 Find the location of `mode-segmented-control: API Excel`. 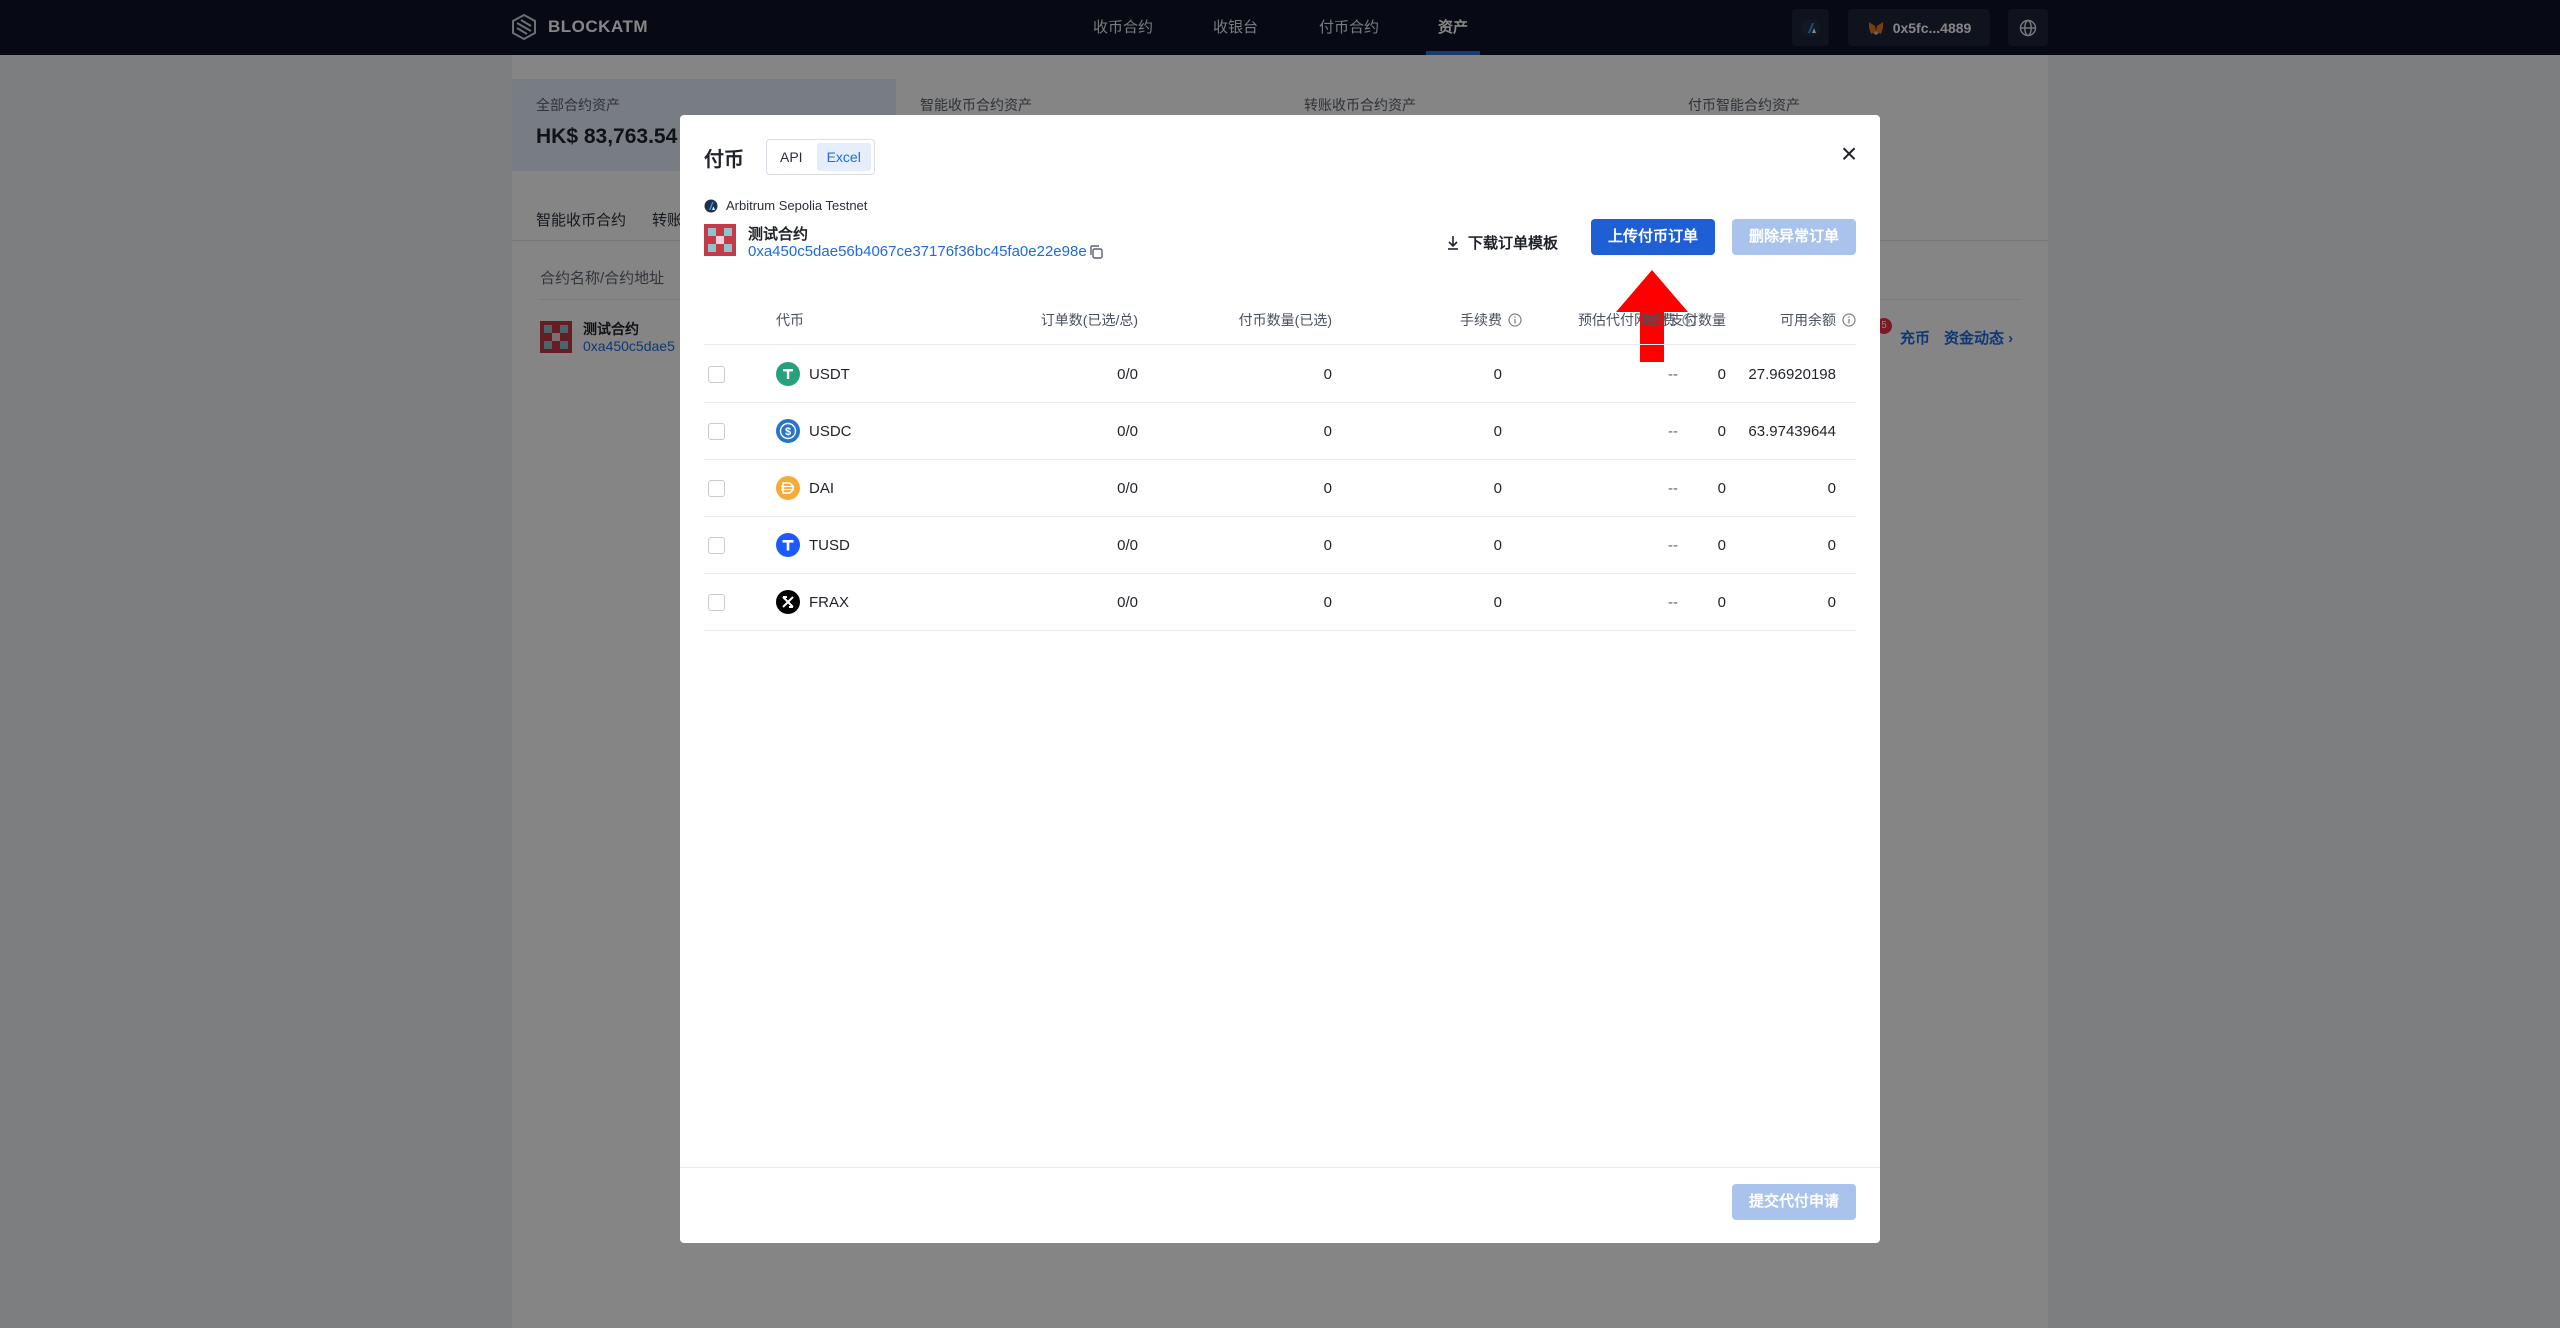

mode-segmented-control: API Excel is located at coordinates (820, 157).